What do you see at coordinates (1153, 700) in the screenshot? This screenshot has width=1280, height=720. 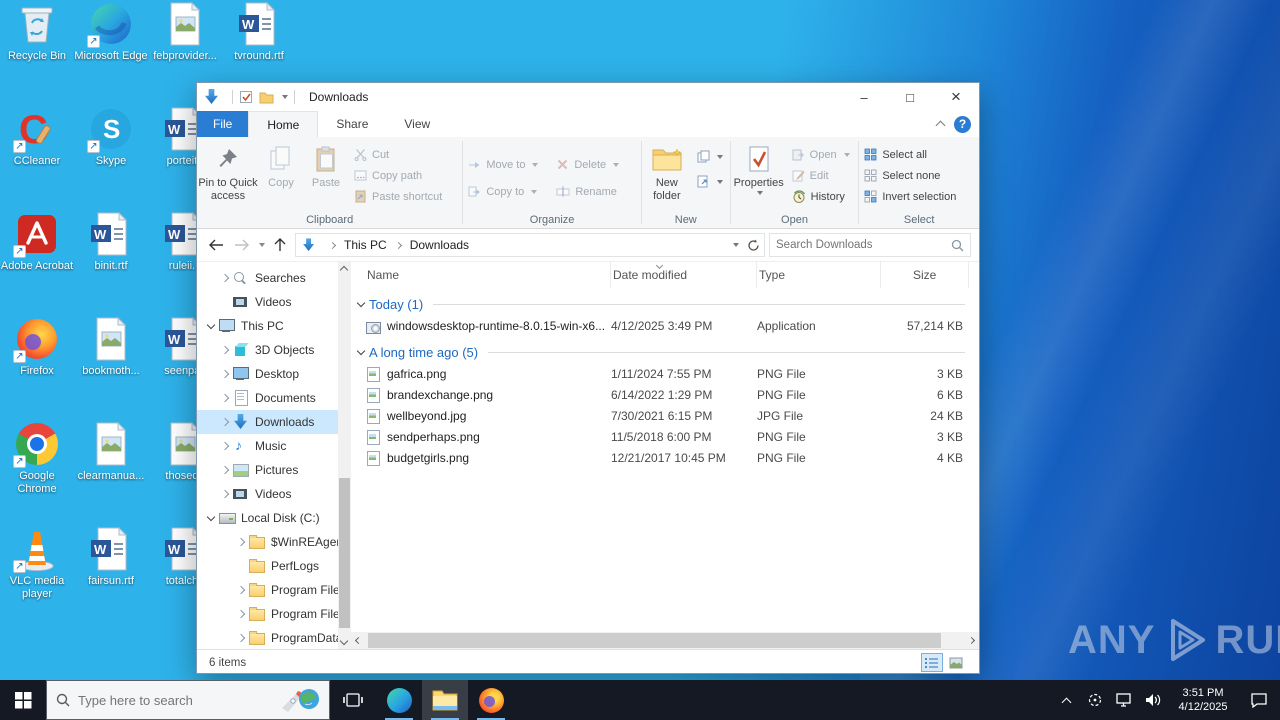 I see `volume-icon` at bounding box center [1153, 700].